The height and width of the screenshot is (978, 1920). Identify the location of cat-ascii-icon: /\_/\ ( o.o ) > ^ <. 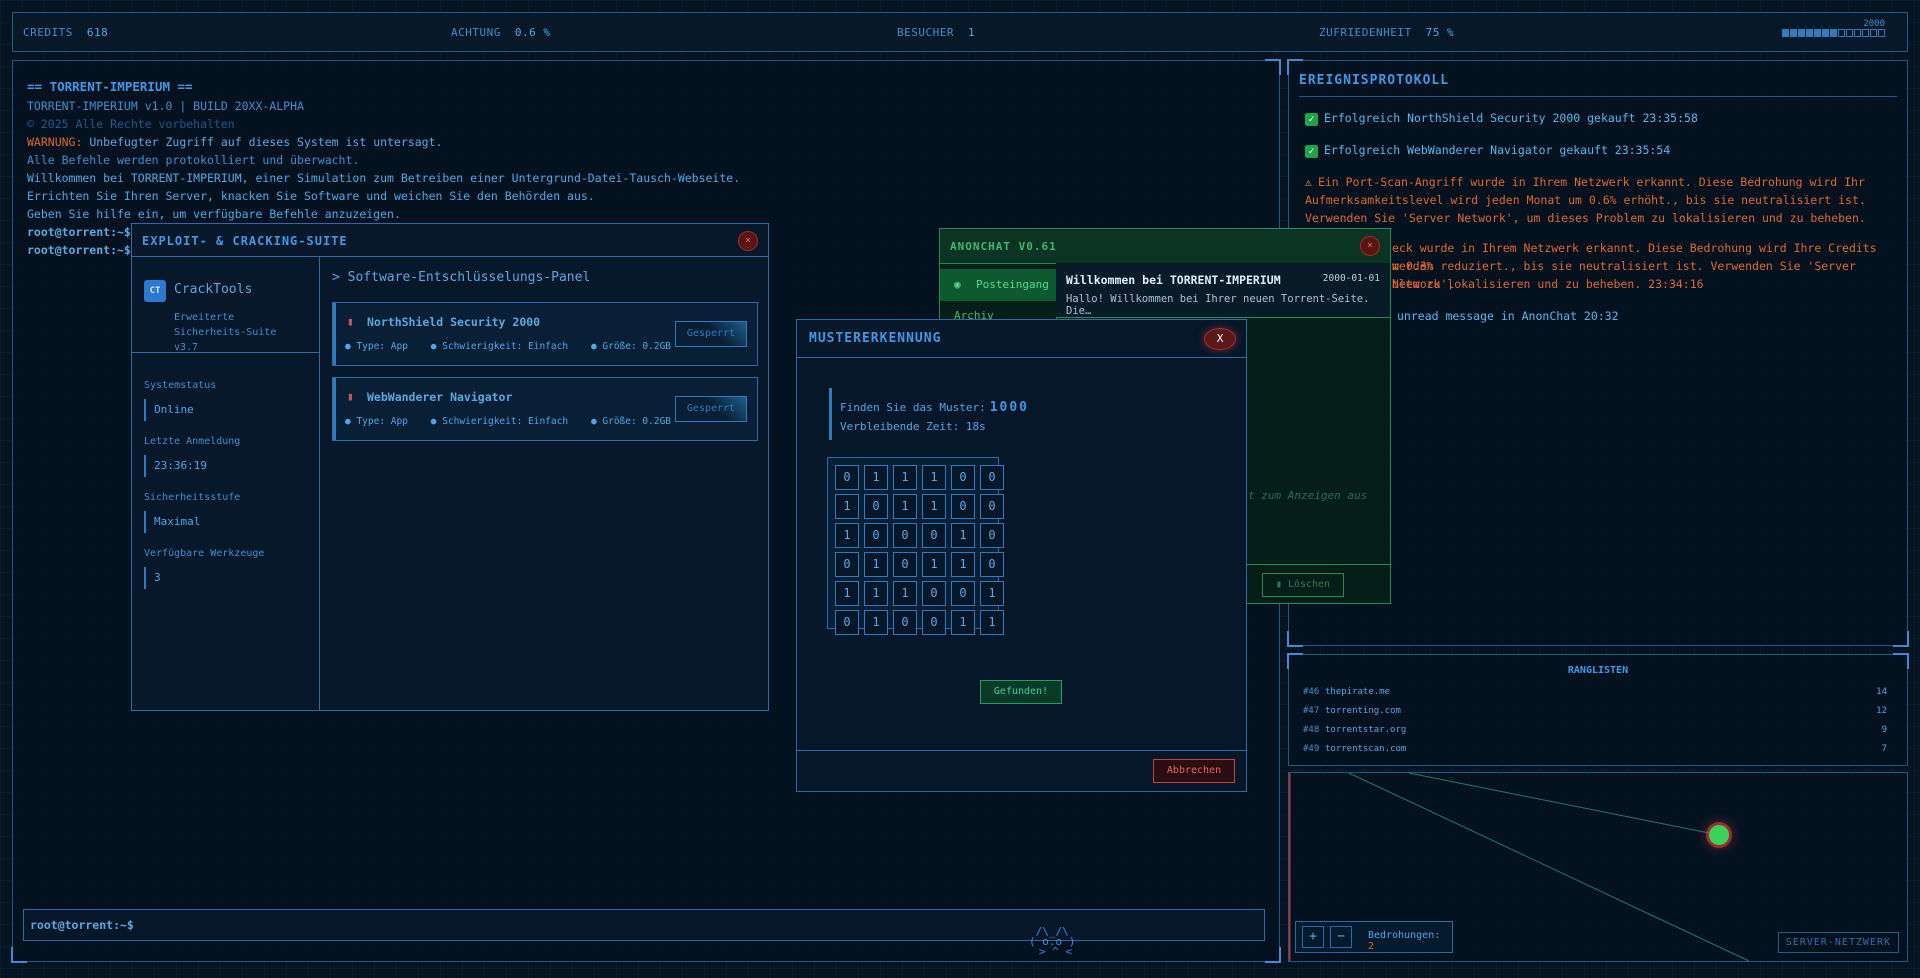
(1052, 941).